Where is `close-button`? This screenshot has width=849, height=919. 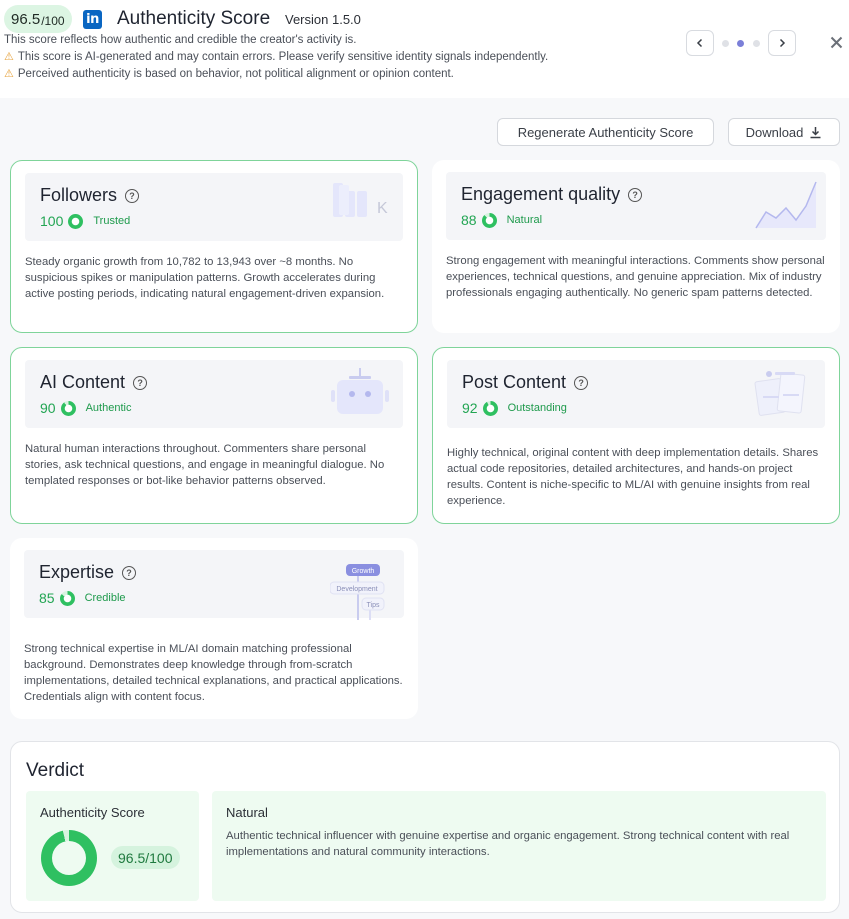 close-button is located at coordinates (836, 43).